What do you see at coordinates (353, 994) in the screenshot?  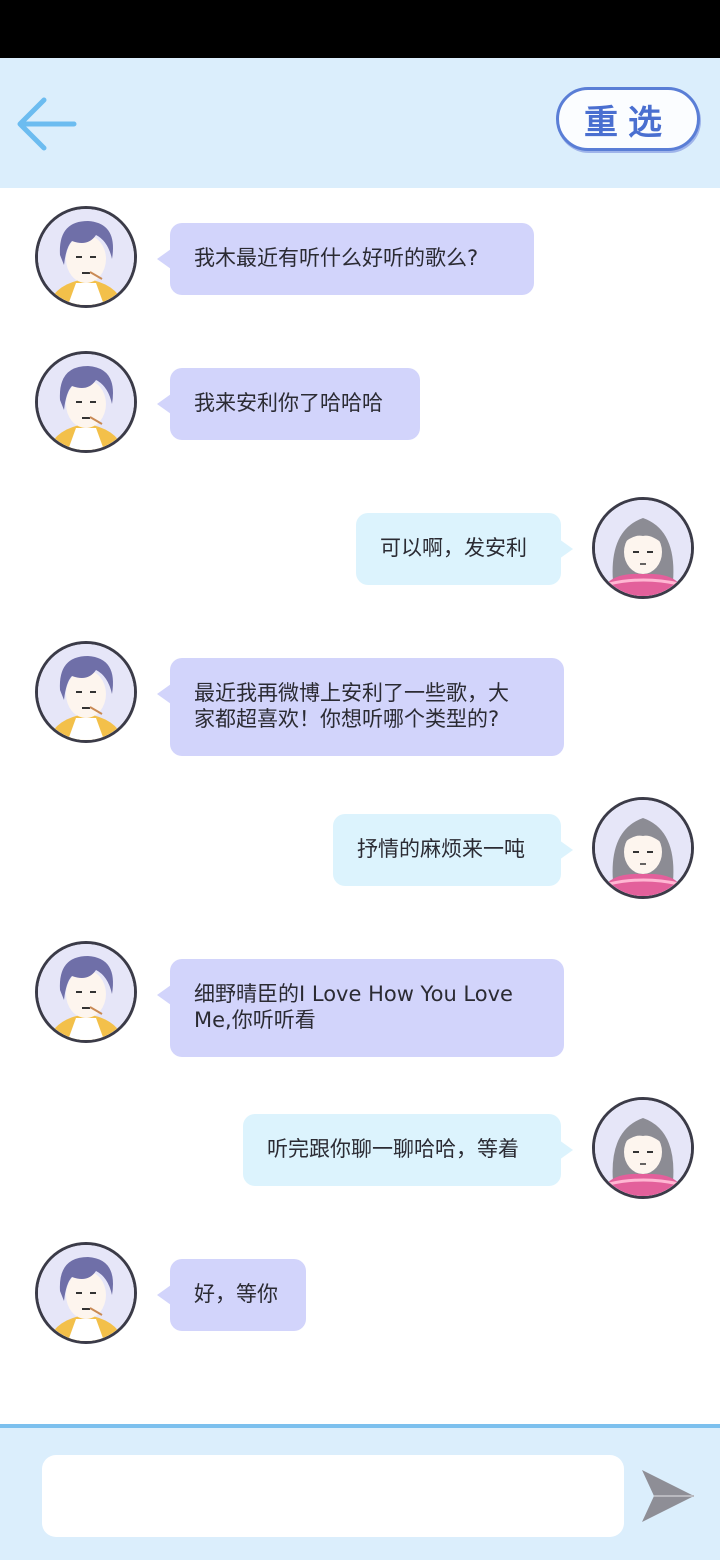 I see `message-text-line: 细野晴臣的I Love How You Love` at bounding box center [353, 994].